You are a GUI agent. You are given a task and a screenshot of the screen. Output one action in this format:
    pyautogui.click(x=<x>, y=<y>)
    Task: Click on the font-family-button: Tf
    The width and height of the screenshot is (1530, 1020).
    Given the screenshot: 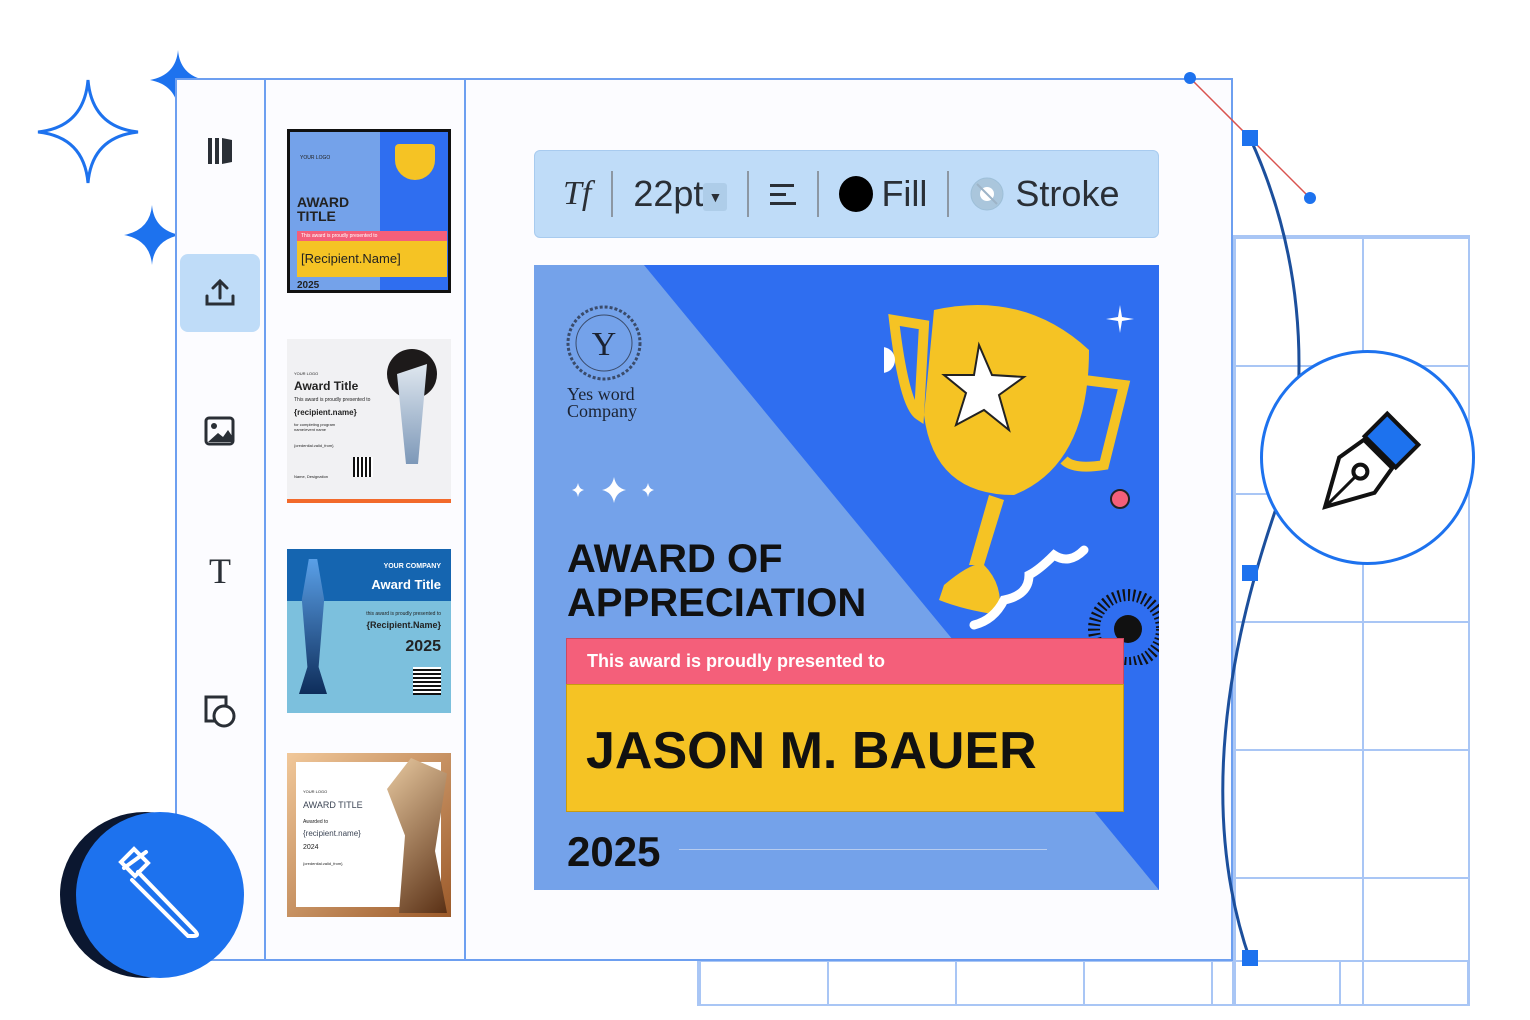 What is the action you would take?
    pyautogui.click(x=577, y=194)
    